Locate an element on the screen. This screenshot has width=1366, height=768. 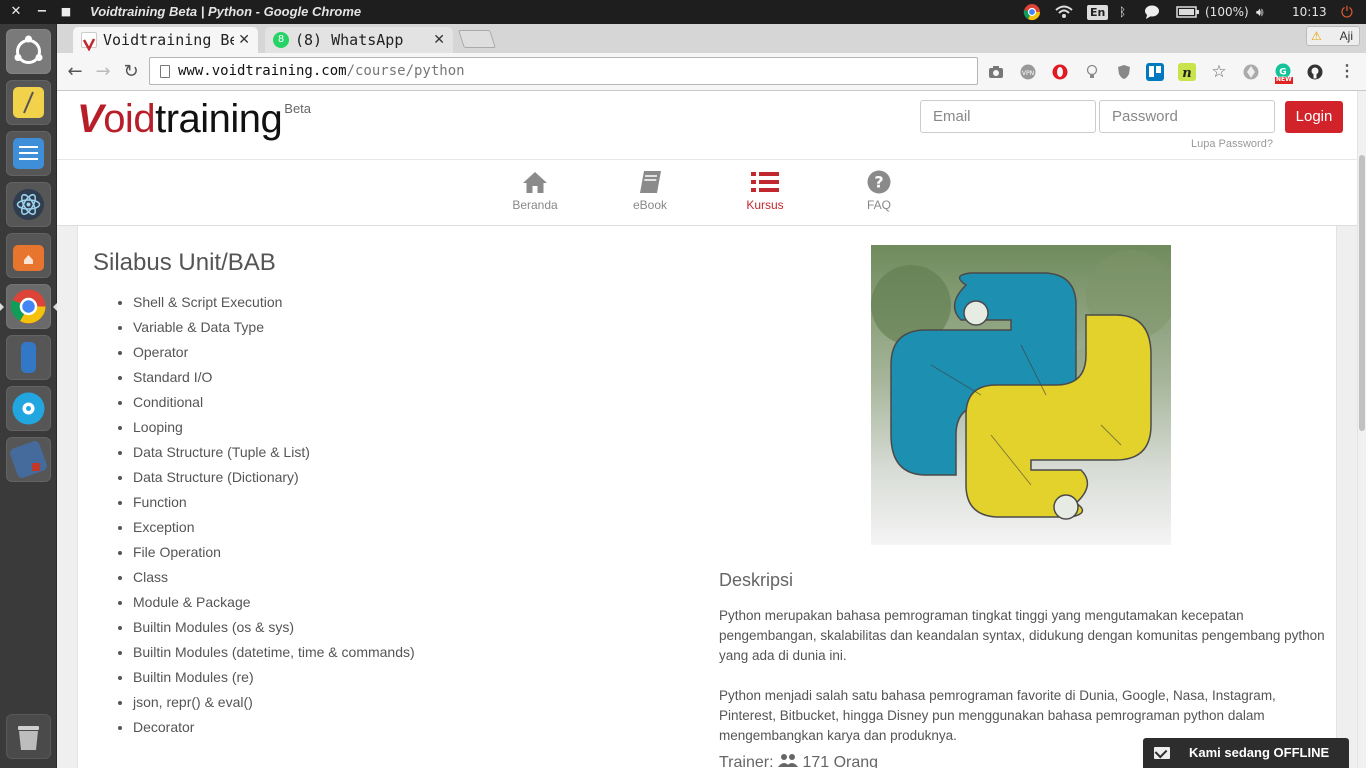
reload-button: ↻ is located at coordinates (131, 72).